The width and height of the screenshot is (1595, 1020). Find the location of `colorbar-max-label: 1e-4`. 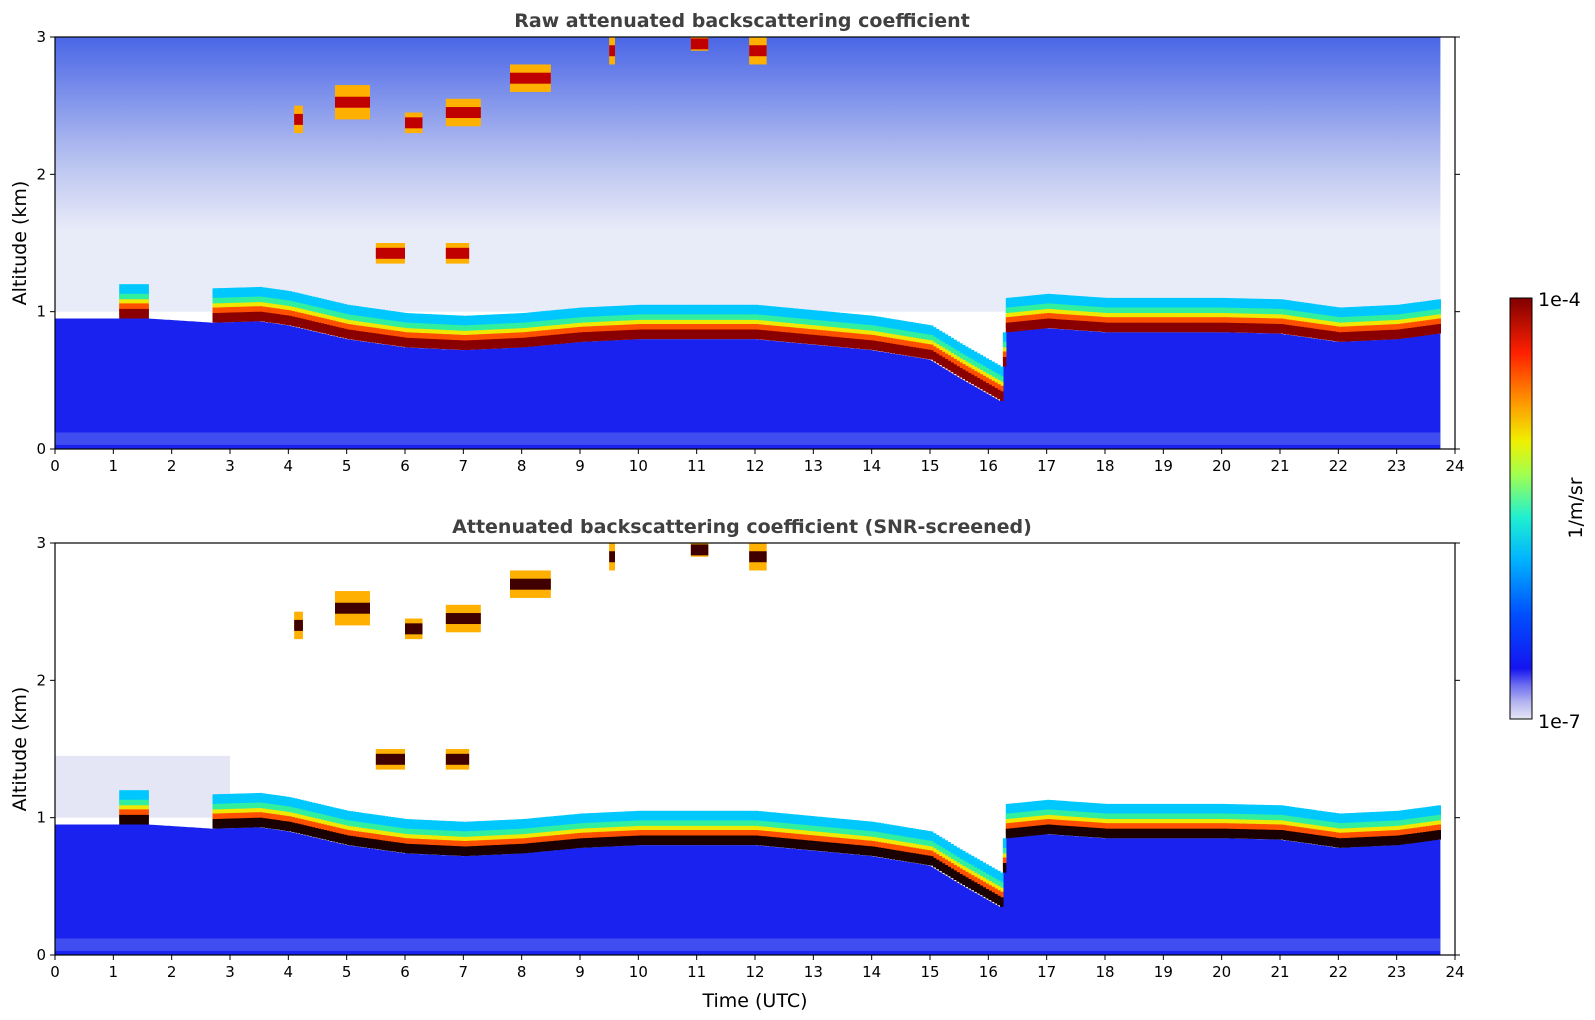

colorbar-max-label: 1e-4 is located at coordinates (1559, 300).